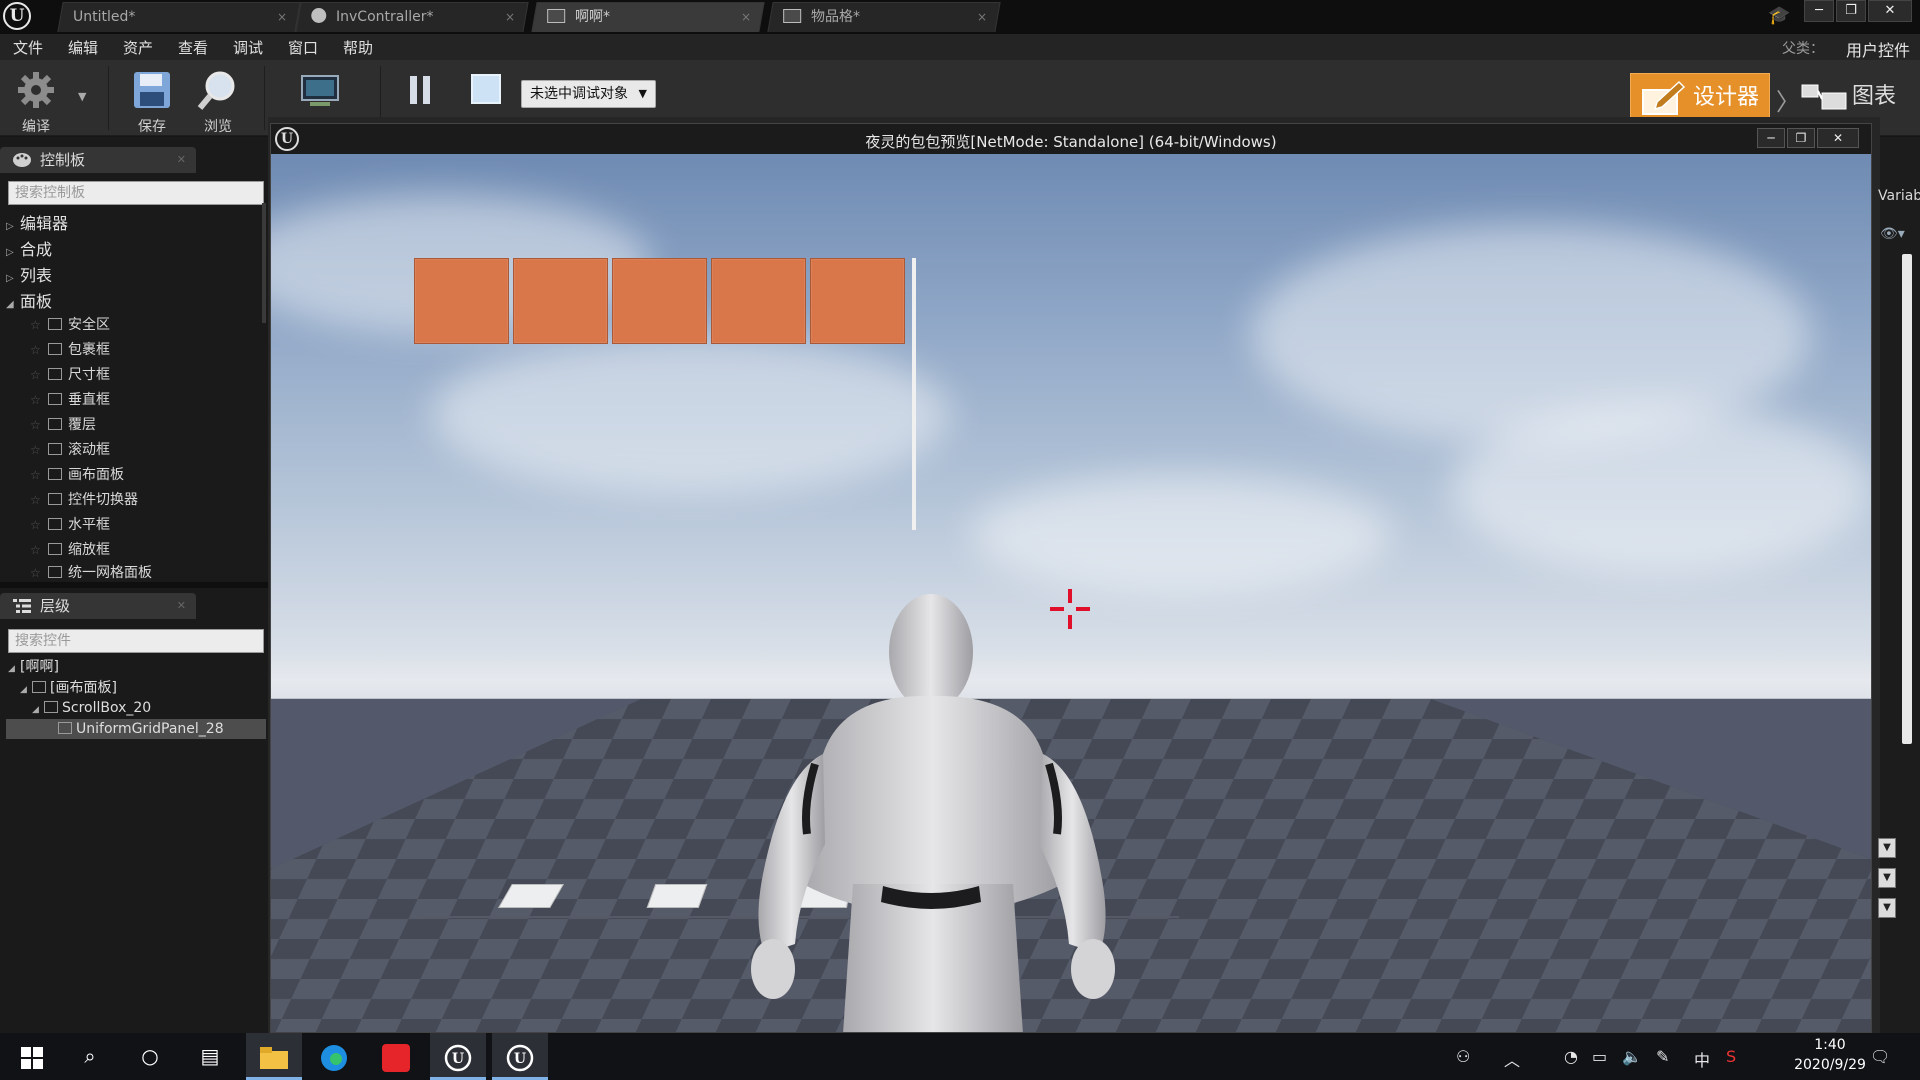  Describe the element at coordinates (70, 525) in the screenshot. I see `palette-item-horizontal-box: ☆ 水平框` at that location.